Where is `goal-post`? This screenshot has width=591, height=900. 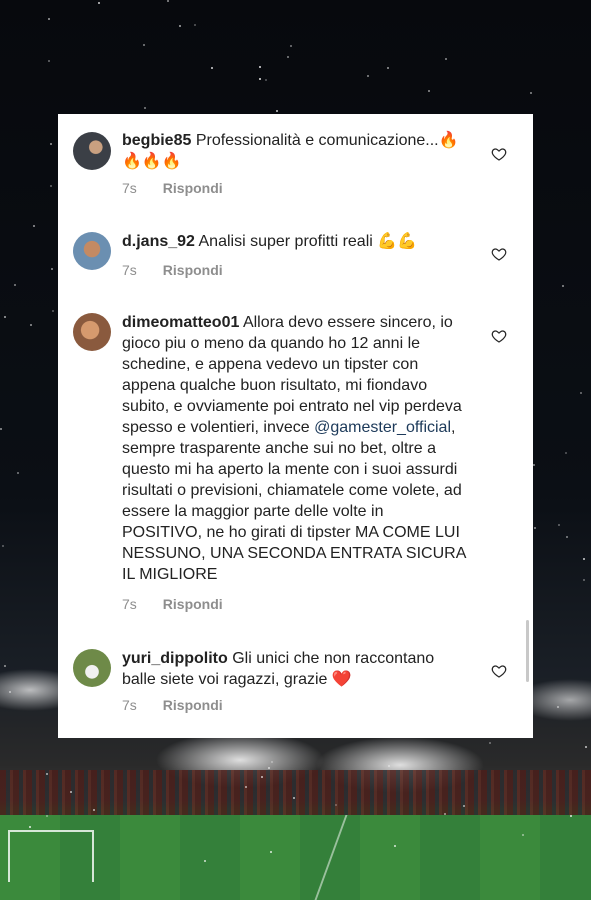 goal-post is located at coordinates (51, 856).